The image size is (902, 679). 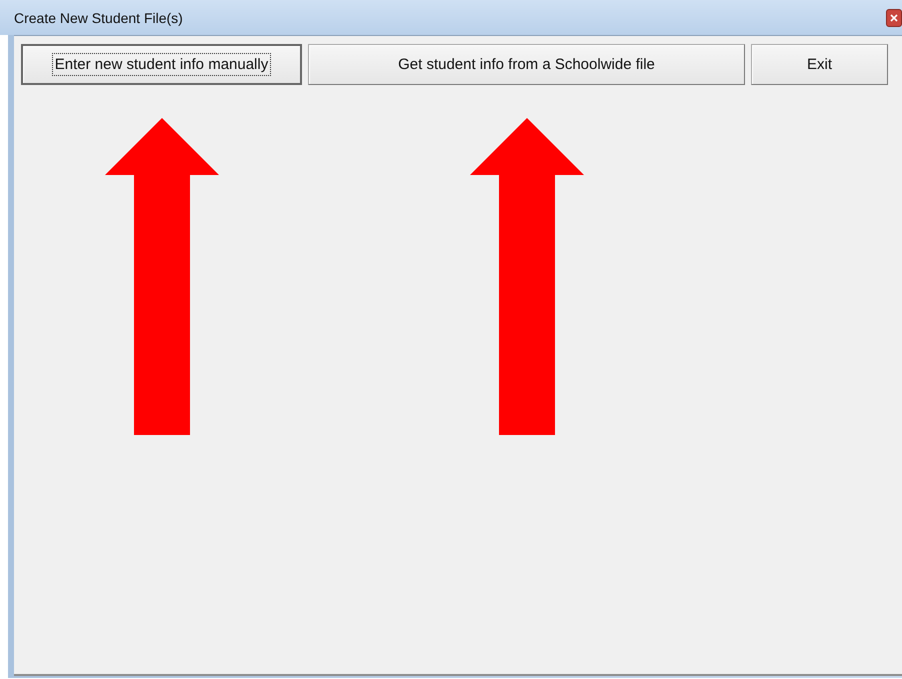 I want to click on close-icon, so click(x=894, y=18).